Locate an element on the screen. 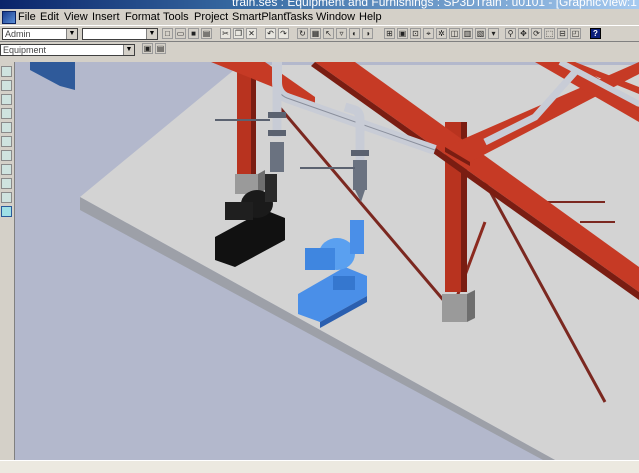  pump-black-motor is located at coordinates (239, 211).